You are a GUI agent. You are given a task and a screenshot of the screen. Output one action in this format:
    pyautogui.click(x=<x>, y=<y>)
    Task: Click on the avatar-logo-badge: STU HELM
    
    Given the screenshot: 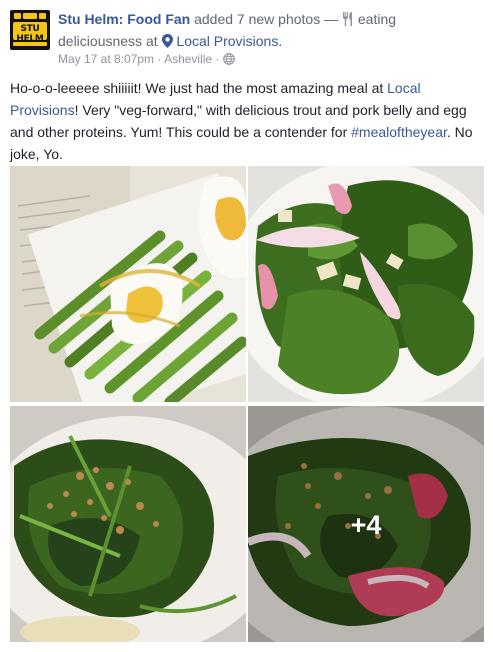 What is the action you would take?
    pyautogui.click(x=30, y=33)
    